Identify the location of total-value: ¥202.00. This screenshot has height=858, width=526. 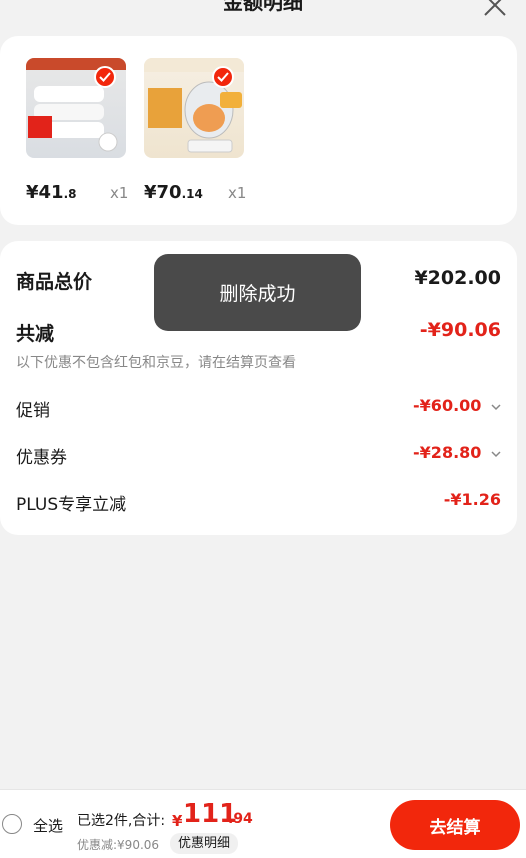
(457, 278).